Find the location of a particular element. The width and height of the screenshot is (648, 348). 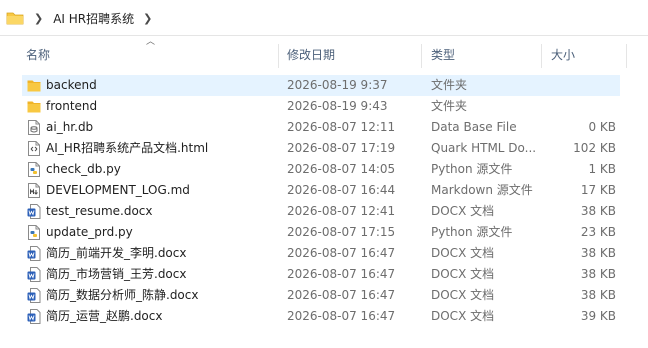

file-name: DEVELOPMENT_LOG.md is located at coordinates (118, 190).